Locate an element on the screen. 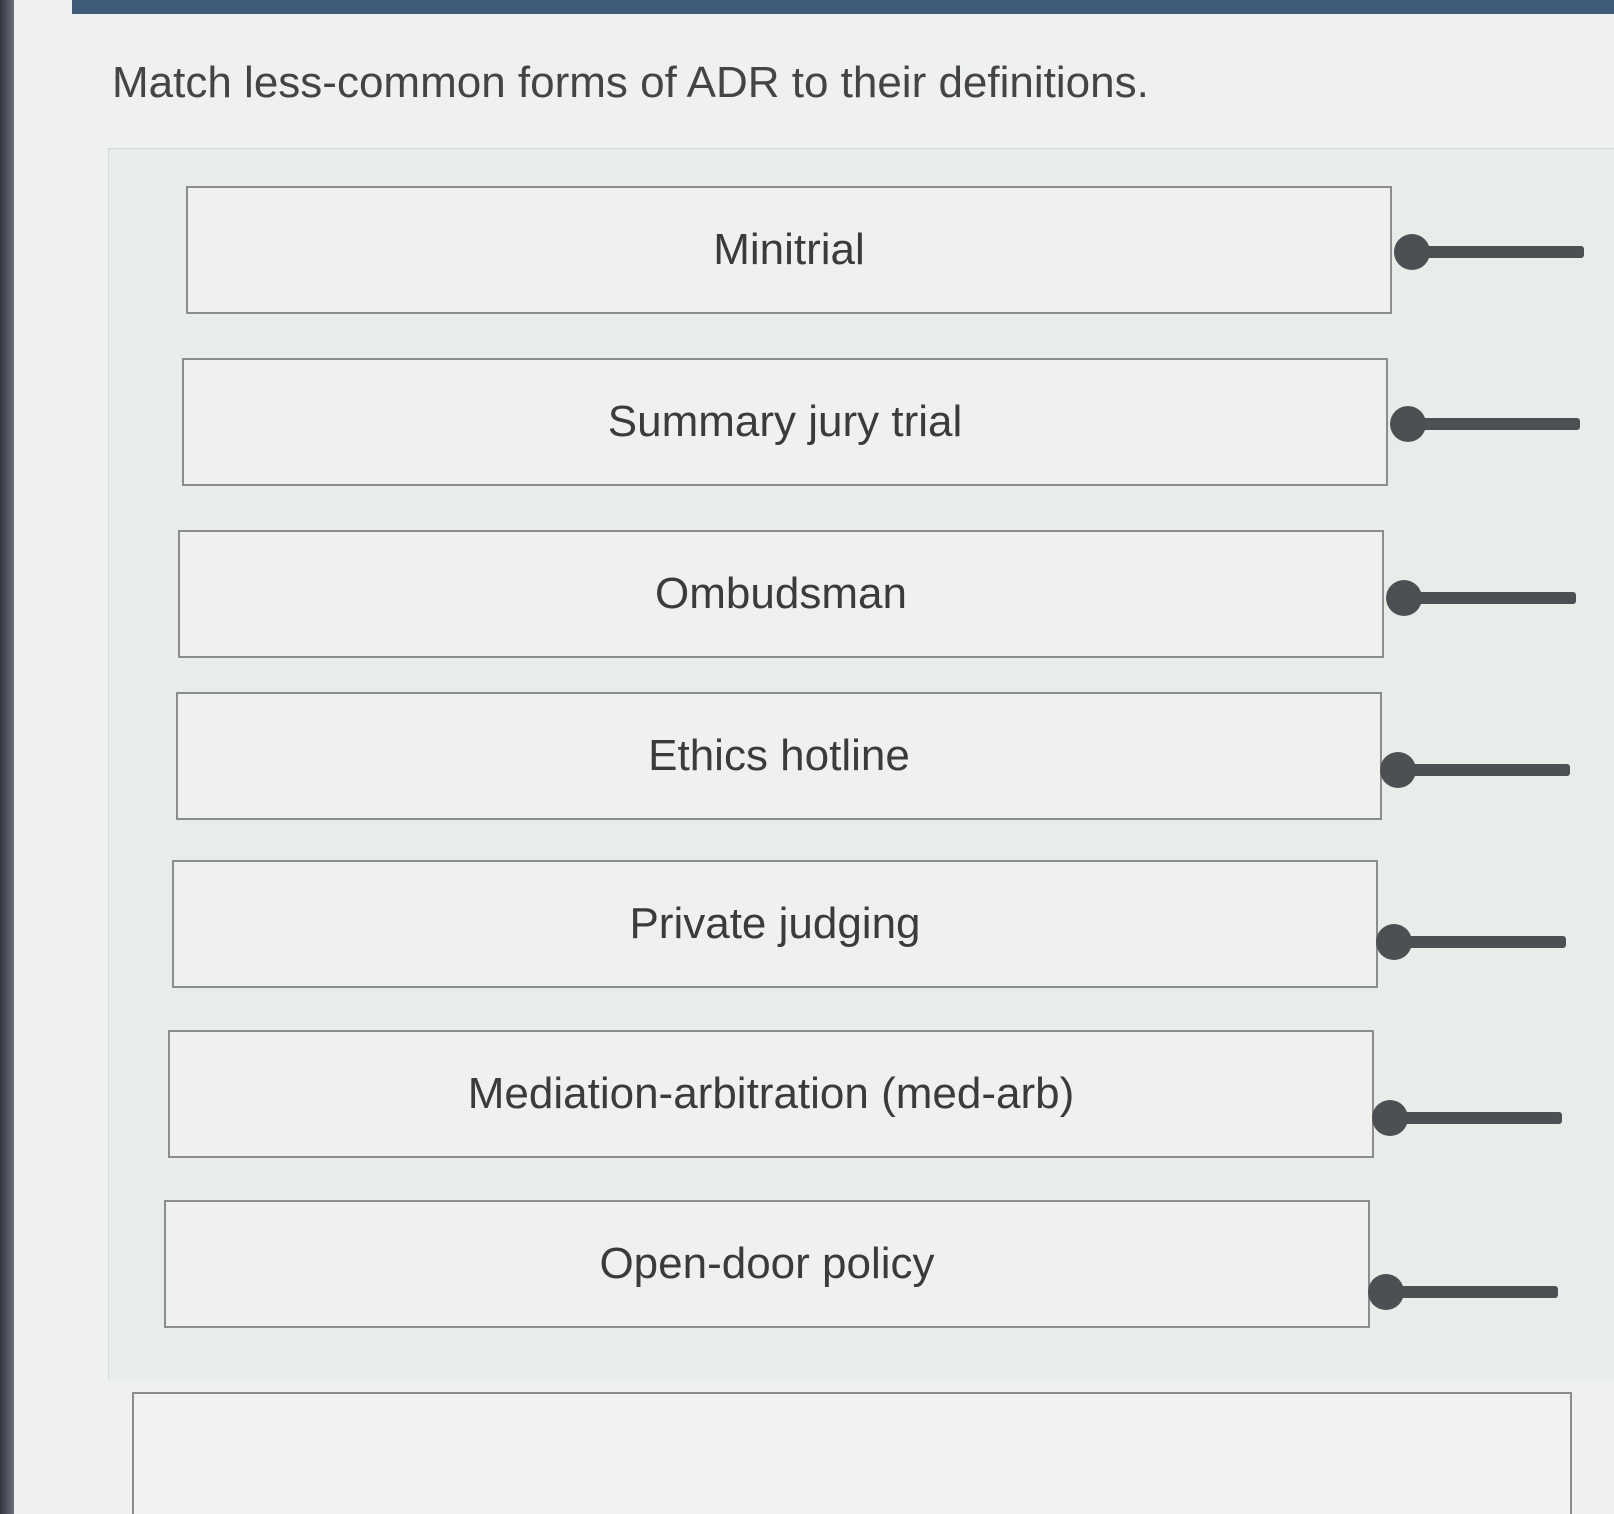 This screenshot has width=1614, height=1514. match-item-label: Ombudsman is located at coordinates (781, 593).